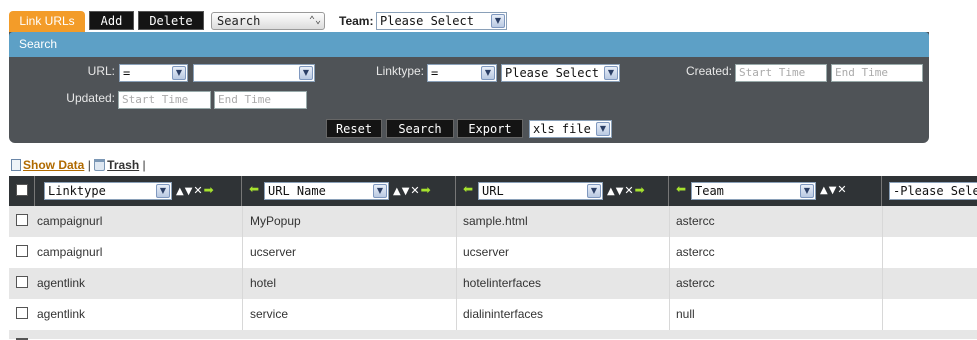  Describe the element at coordinates (570, 129) in the screenshot. I see `export-format-select: xls file ▼` at that location.